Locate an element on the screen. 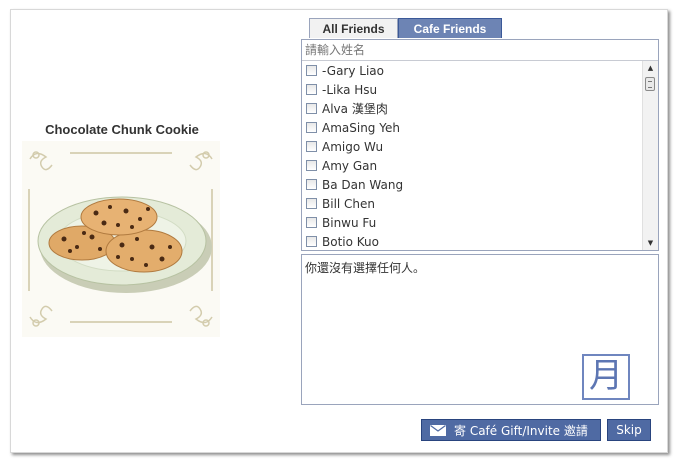 Image resolution: width=678 pixels, height=463 pixels. send-button-label: 寄 Café Gift/Invite 邀請 is located at coordinates (521, 430).